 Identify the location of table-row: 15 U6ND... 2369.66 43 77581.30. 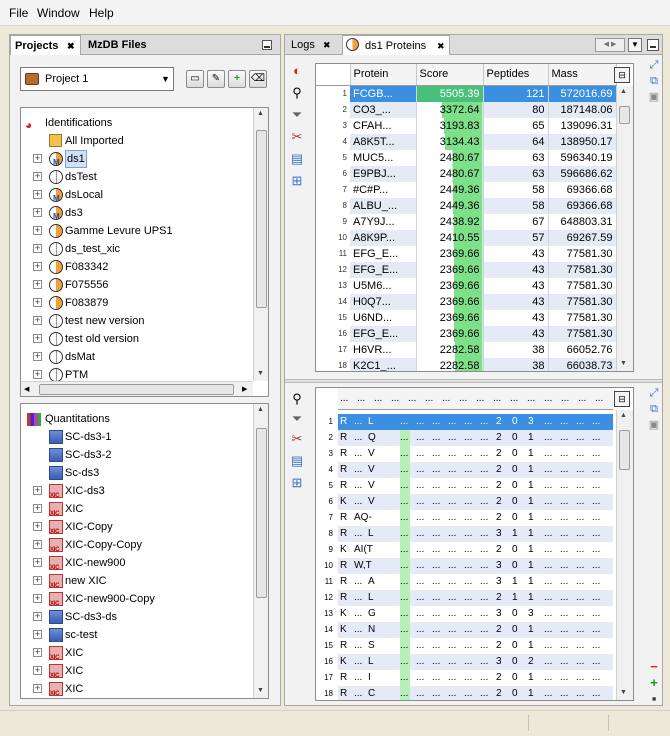
(466, 317).